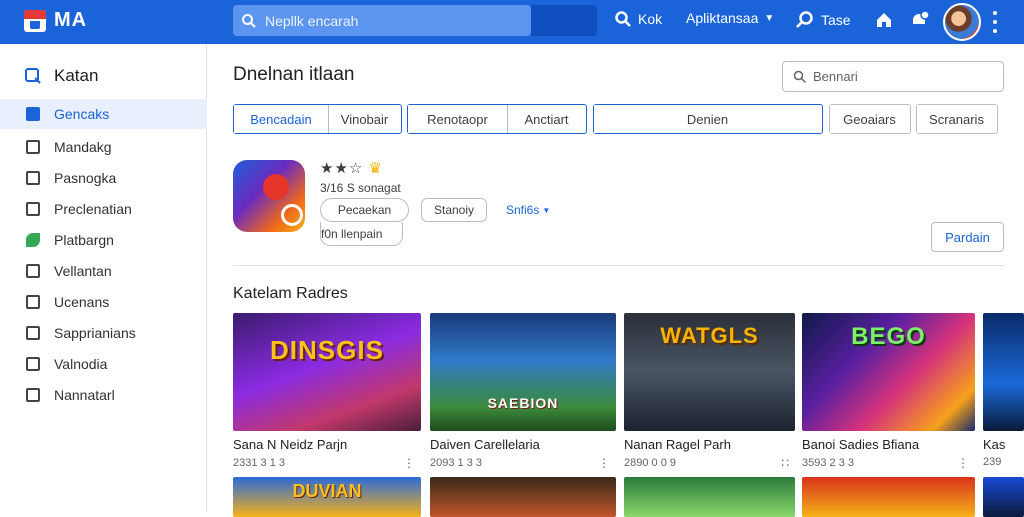 Image resolution: width=1024 pixels, height=517 pixels. I want to click on nav-kok: Kok, so click(638, 19).